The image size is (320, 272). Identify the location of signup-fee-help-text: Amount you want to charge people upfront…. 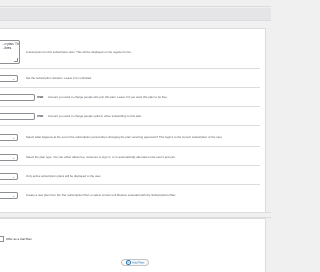
(95, 116).